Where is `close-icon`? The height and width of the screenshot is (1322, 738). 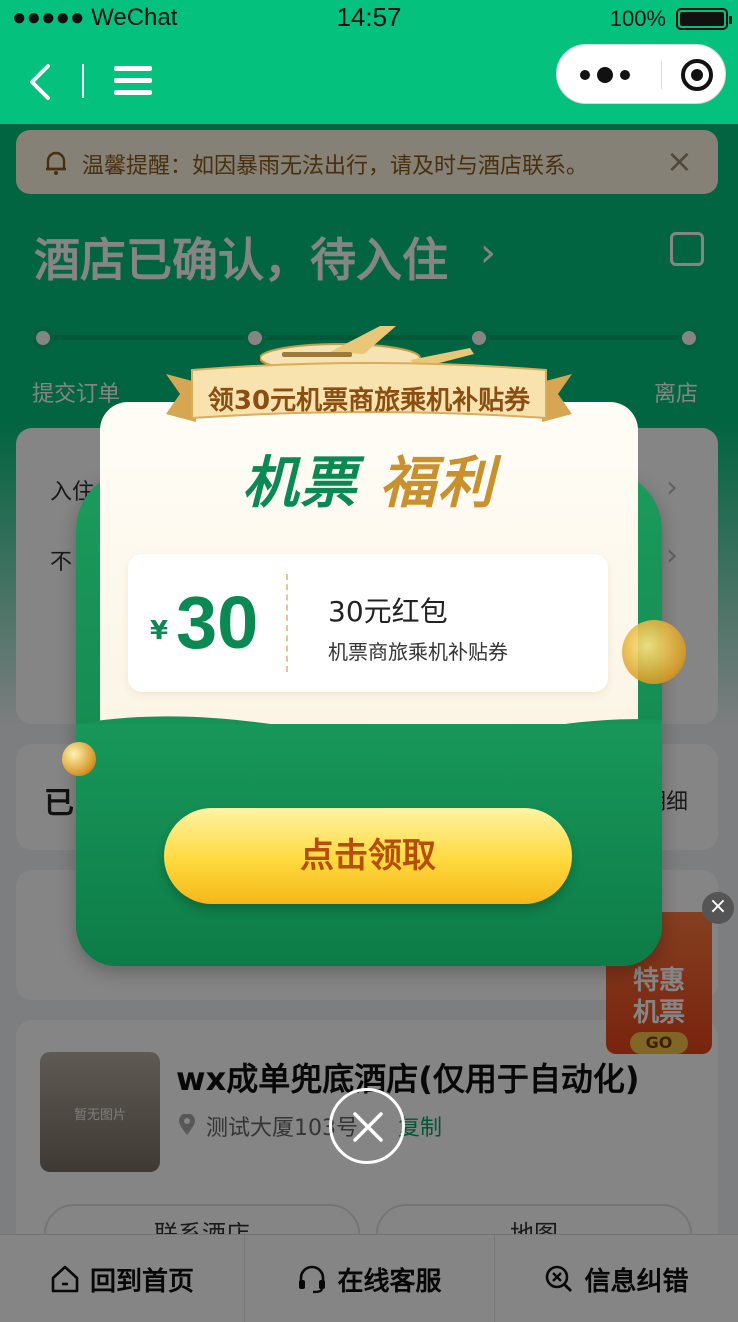 close-icon is located at coordinates (368, 1127).